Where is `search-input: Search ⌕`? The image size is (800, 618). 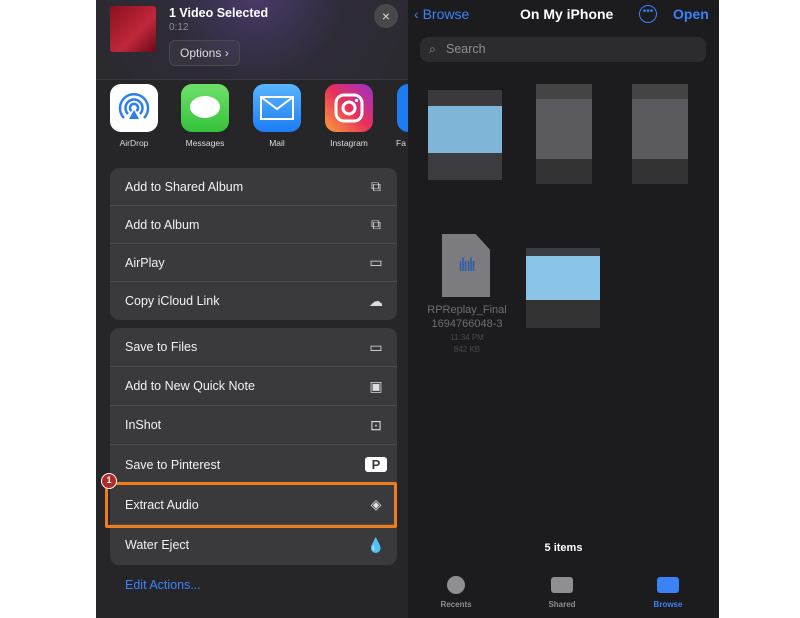
search-input: Search ⌕ is located at coordinates (563, 49).